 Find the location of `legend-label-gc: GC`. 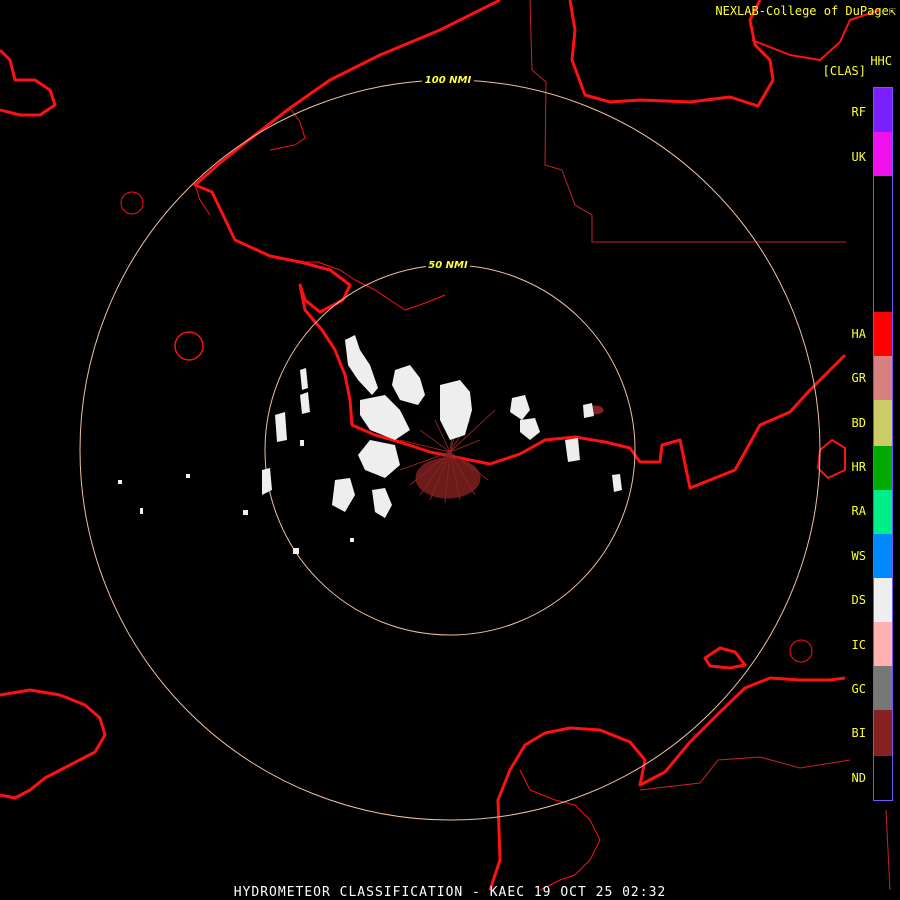

legend-label-gc: GC is located at coordinates (858, 689).